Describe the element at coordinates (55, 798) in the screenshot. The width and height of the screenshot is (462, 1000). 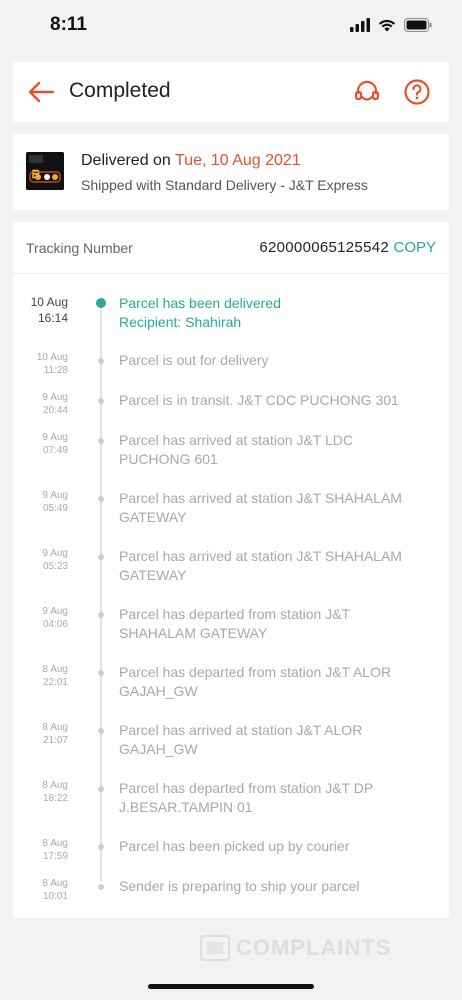
I see `event-time: 18:22` at that location.